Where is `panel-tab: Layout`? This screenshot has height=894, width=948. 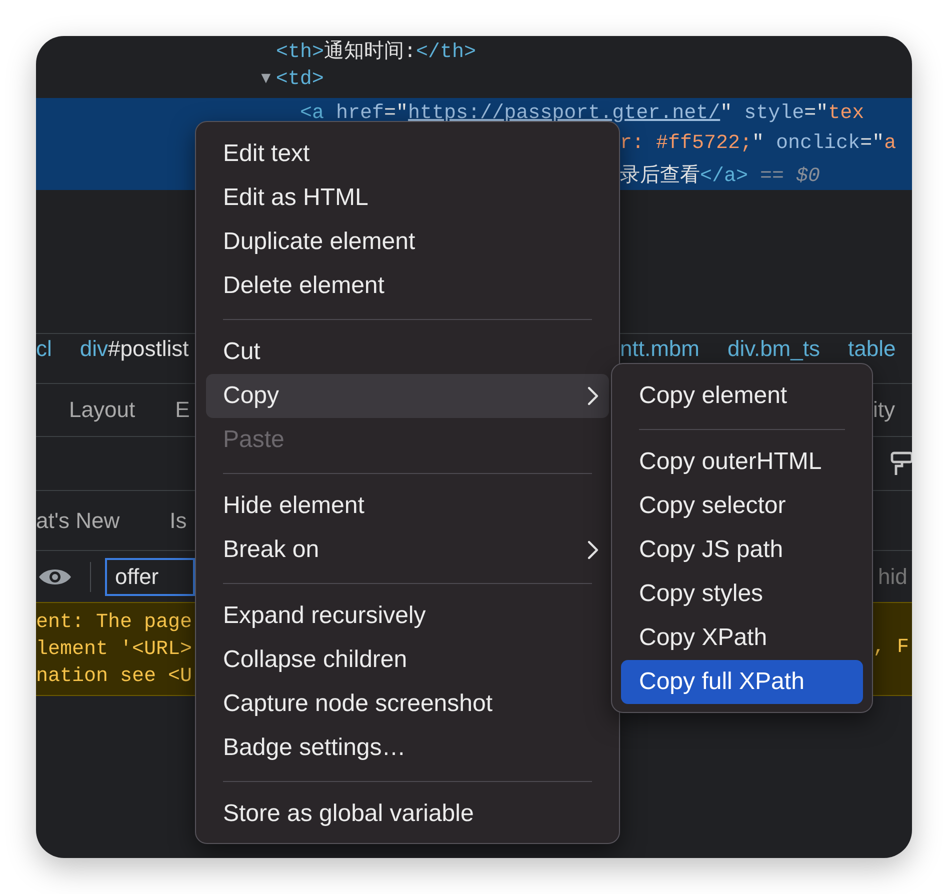 panel-tab: Layout is located at coordinates (102, 410).